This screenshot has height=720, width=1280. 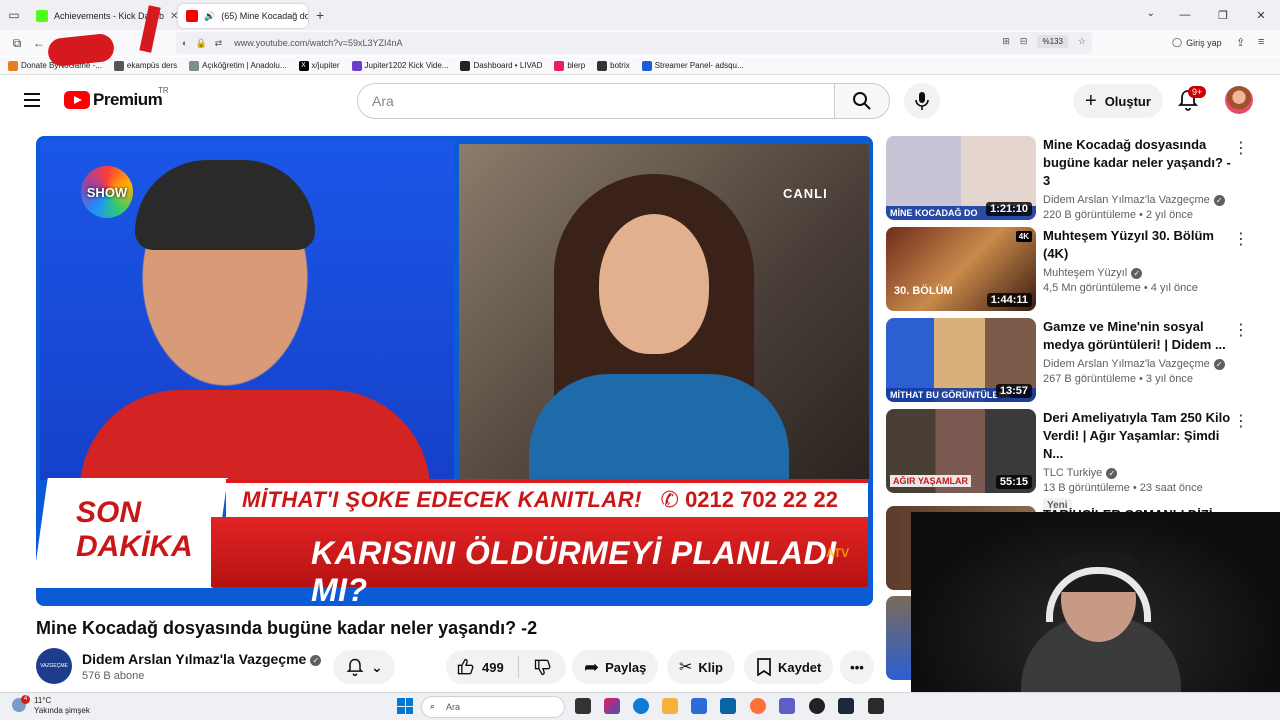 I want to click on video-duration: 1:21:10, so click(x=1009, y=209).